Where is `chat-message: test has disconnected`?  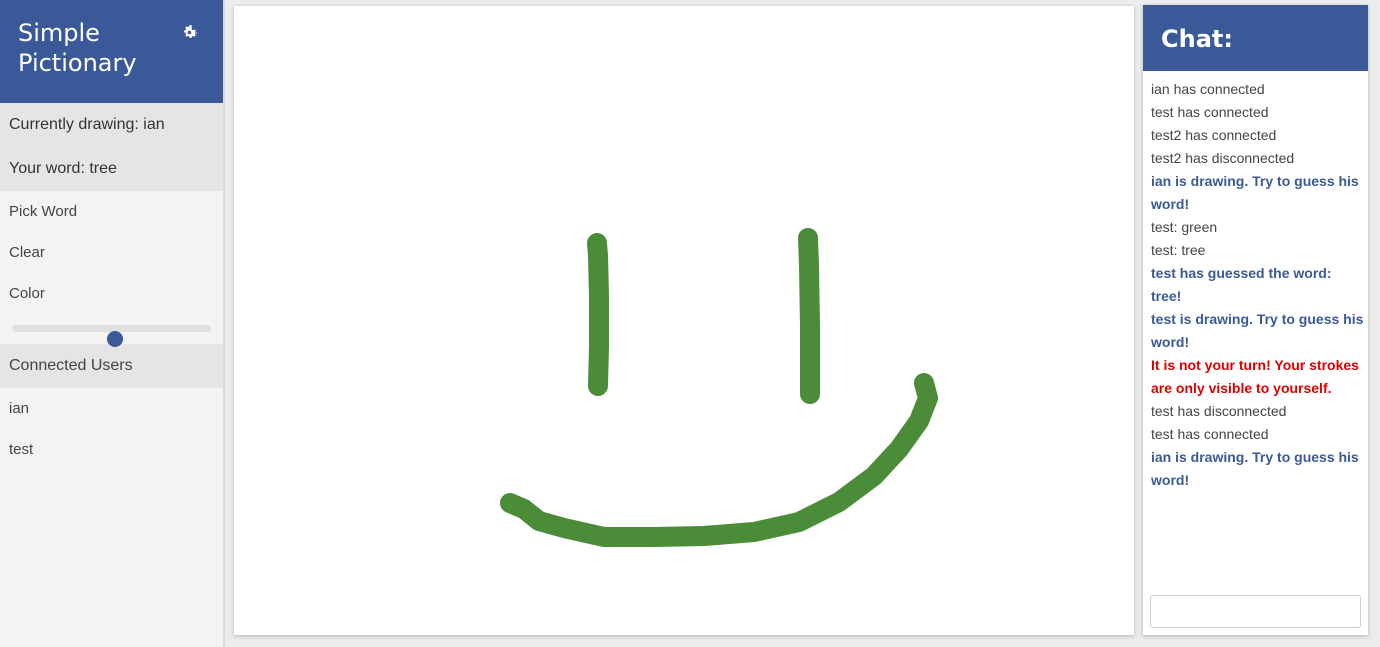
chat-message: test has disconnected is located at coordinates (1219, 411).